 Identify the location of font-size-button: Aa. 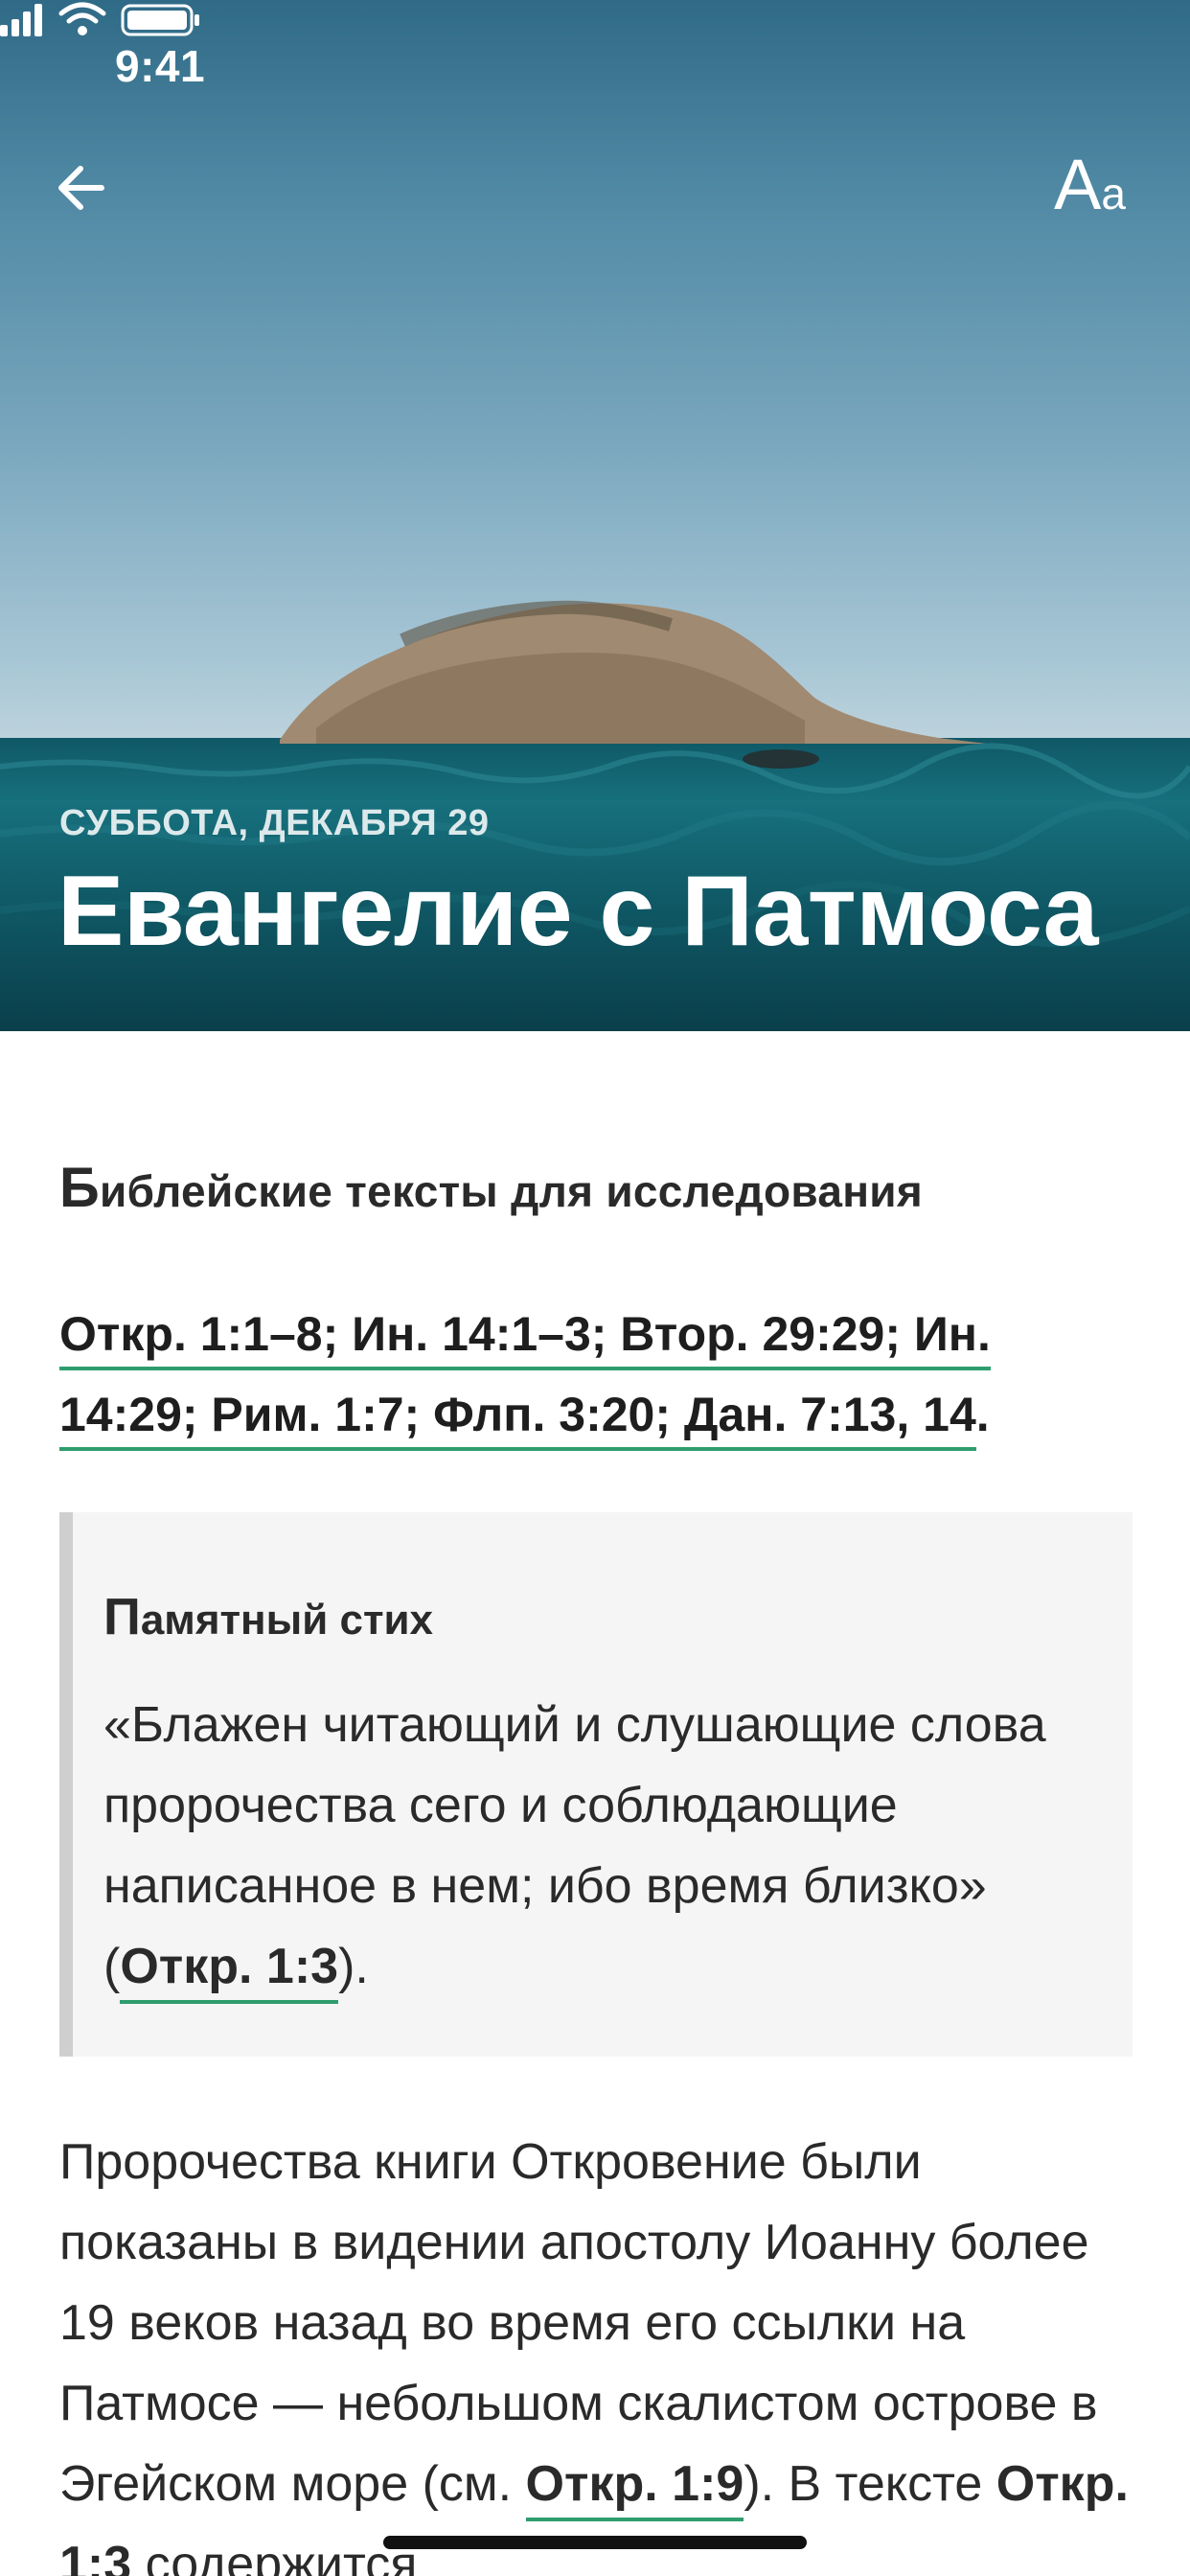
(1090, 187).